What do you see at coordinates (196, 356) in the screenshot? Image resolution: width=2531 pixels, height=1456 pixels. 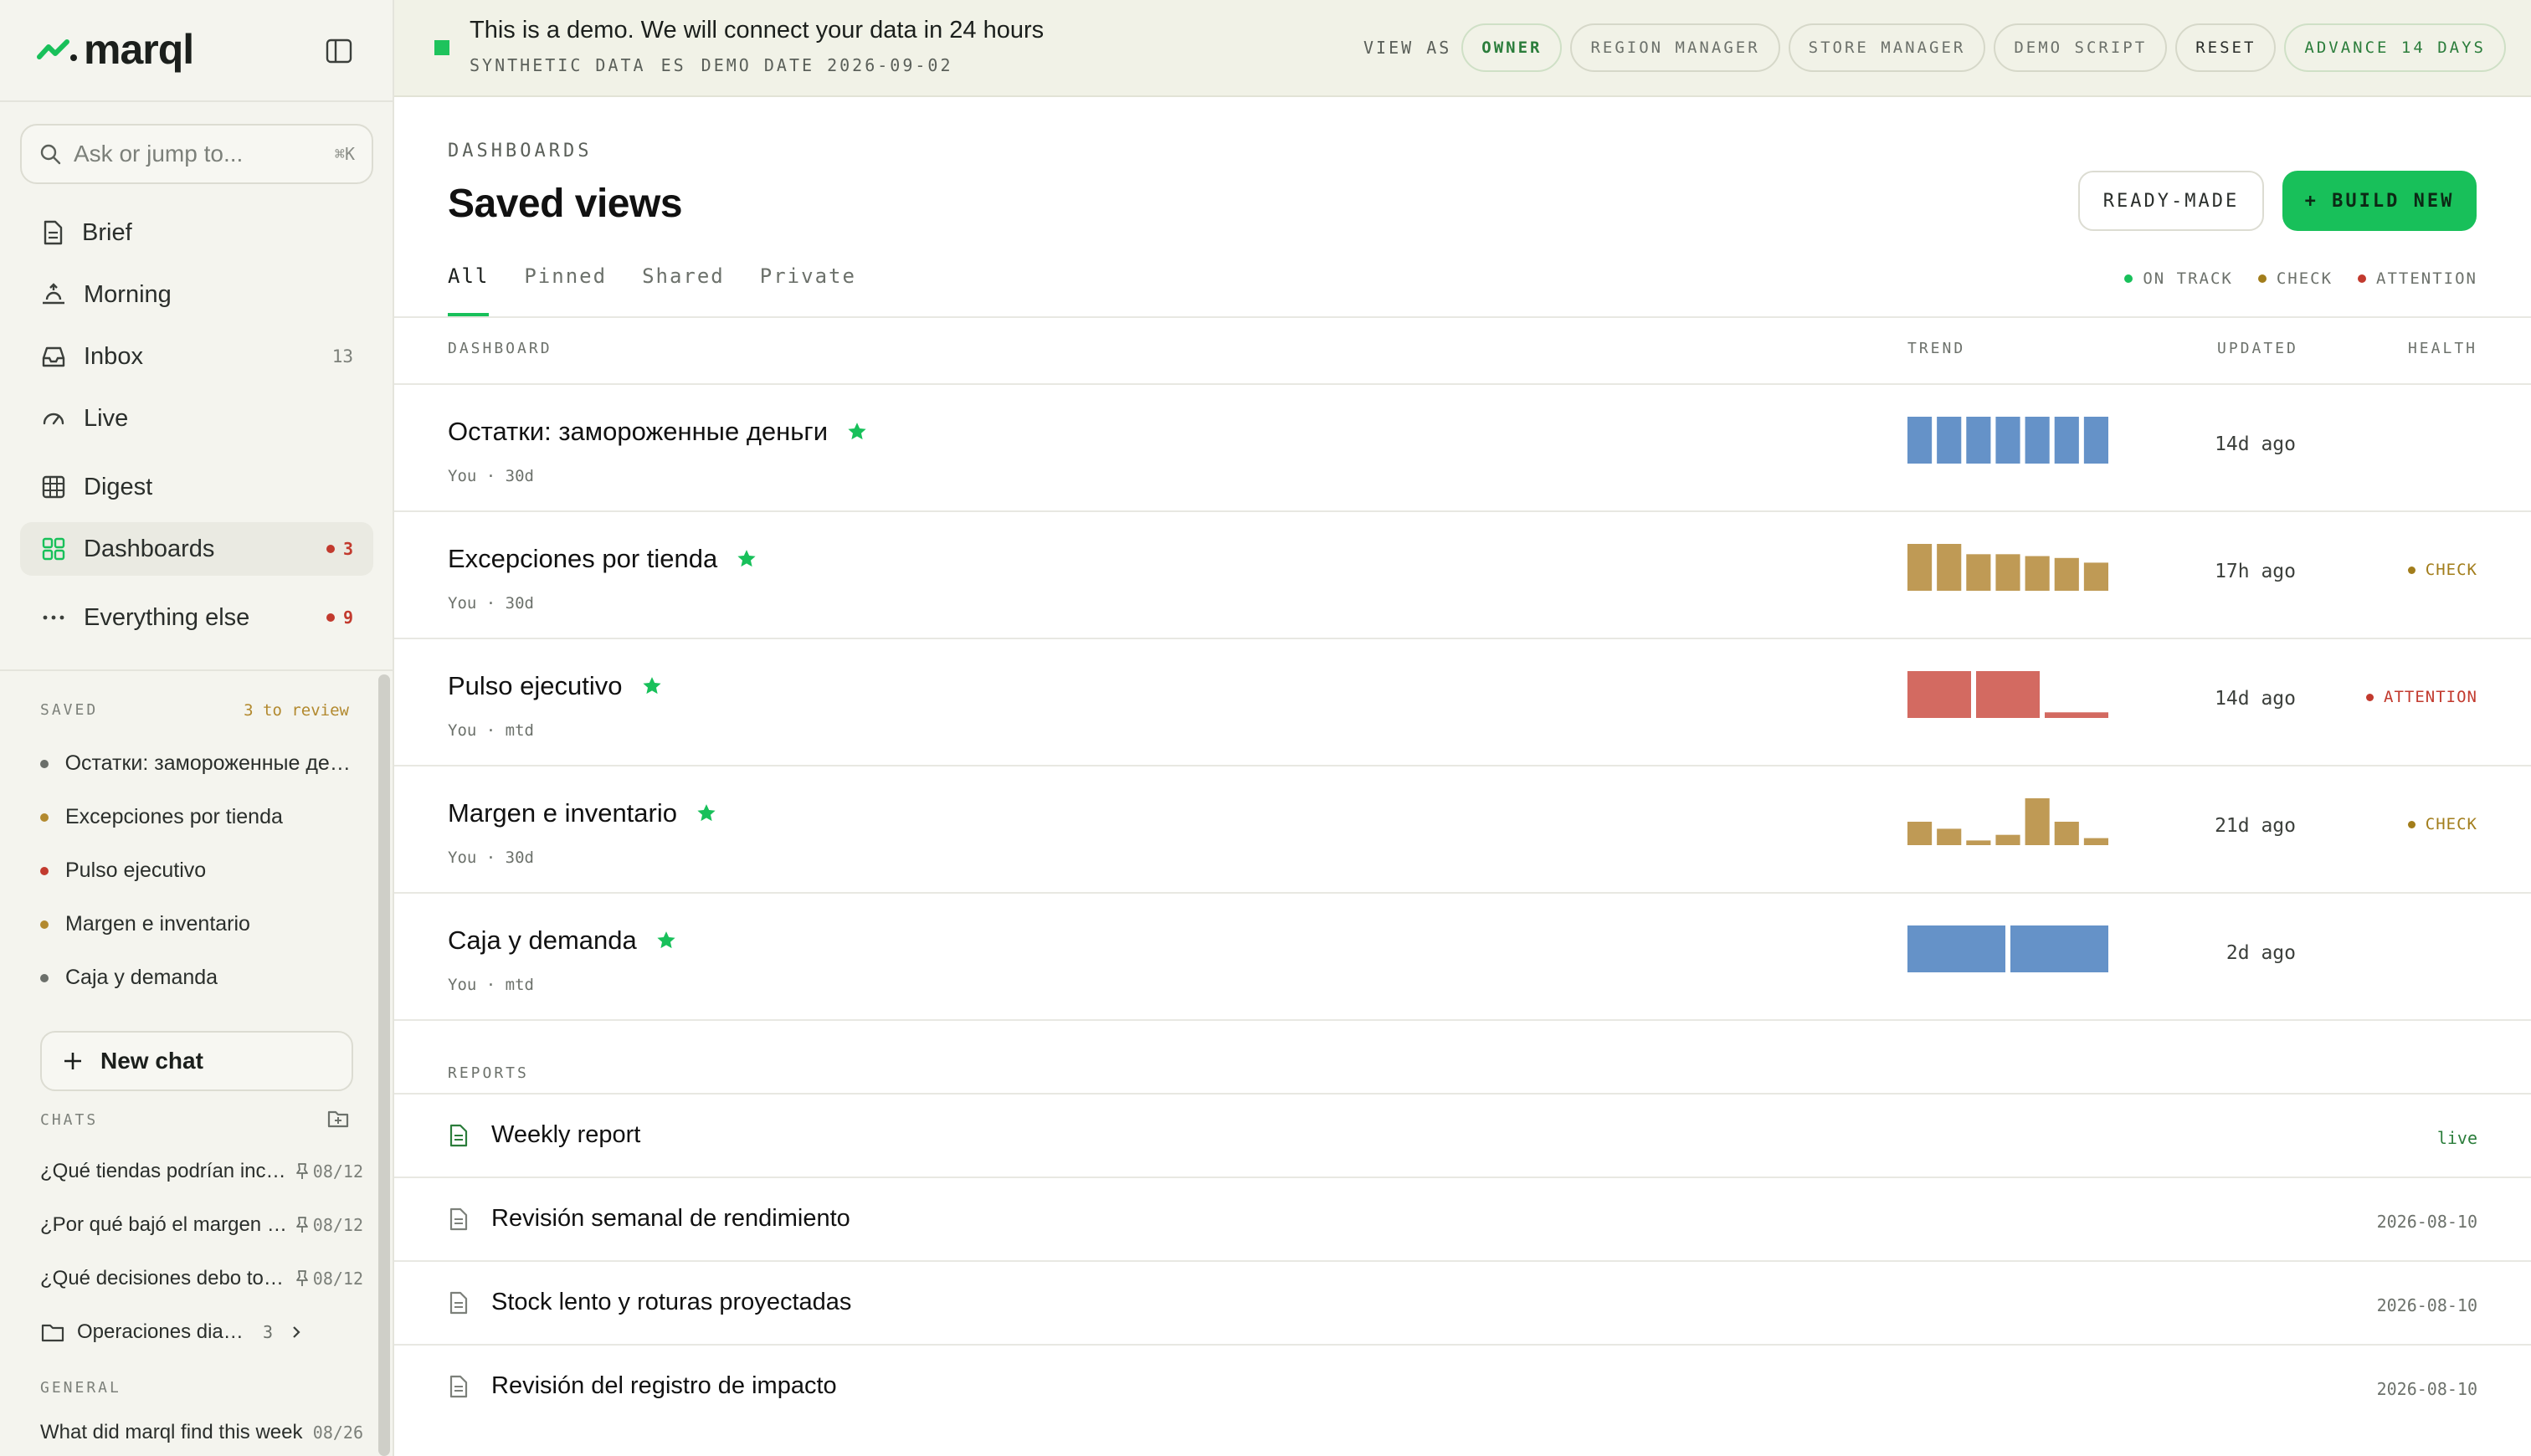 I see `nav-item-inbox: Inbox 13` at bounding box center [196, 356].